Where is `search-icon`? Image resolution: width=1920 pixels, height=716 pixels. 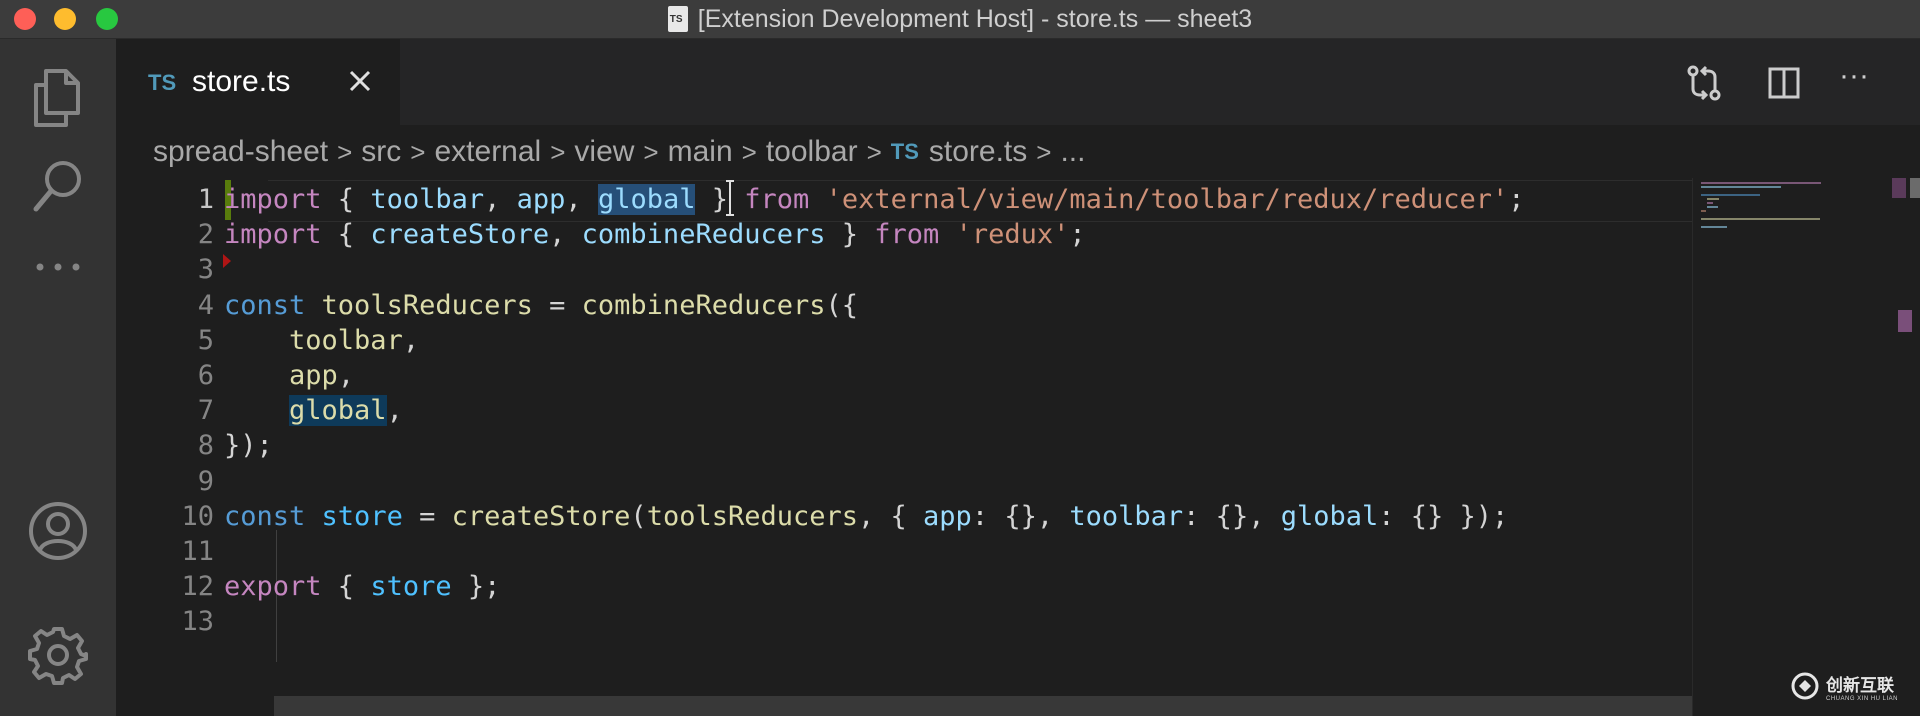
search-icon is located at coordinates (57, 186).